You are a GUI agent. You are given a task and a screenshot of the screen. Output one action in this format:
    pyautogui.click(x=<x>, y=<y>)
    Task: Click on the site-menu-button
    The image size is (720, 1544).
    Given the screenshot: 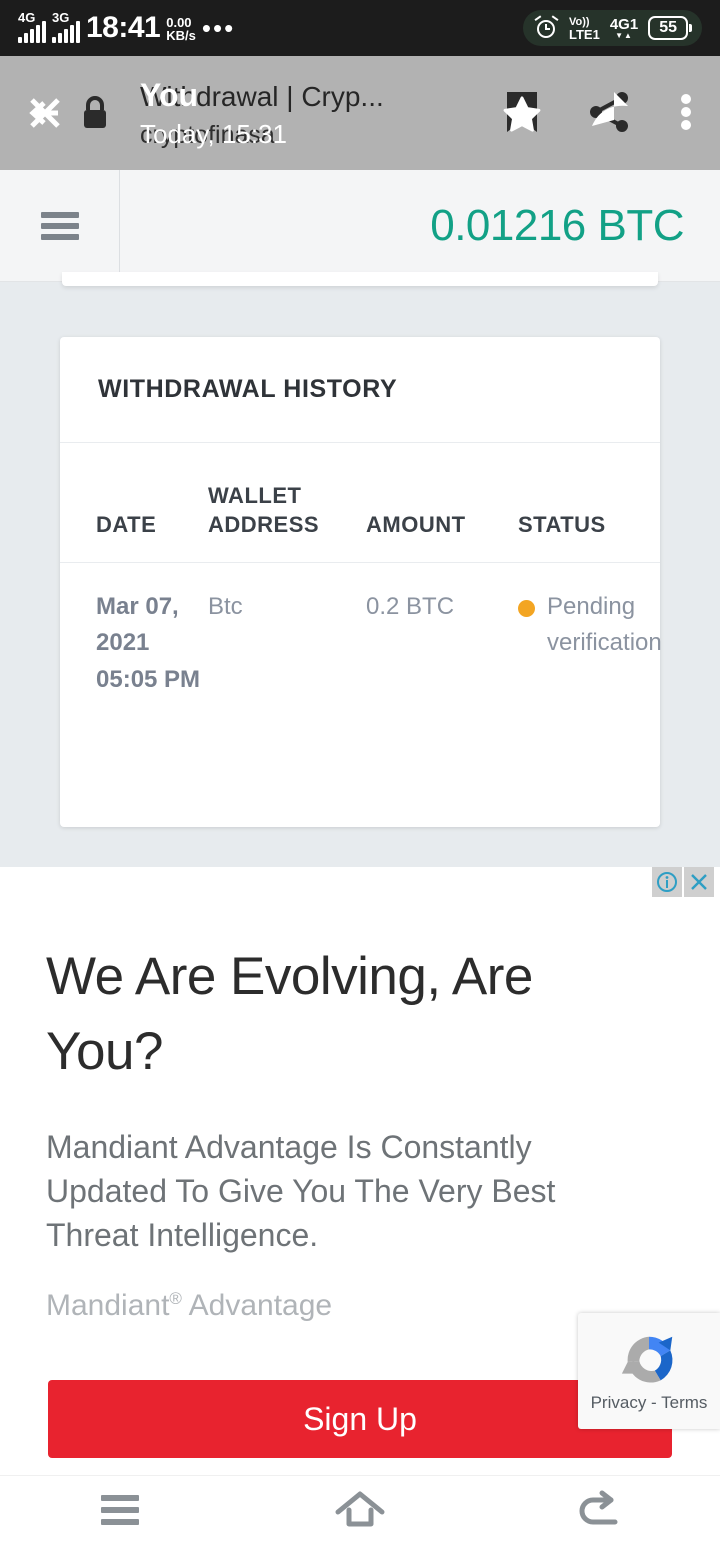 What is the action you would take?
    pyautogui.click(x=60, y=225)
    